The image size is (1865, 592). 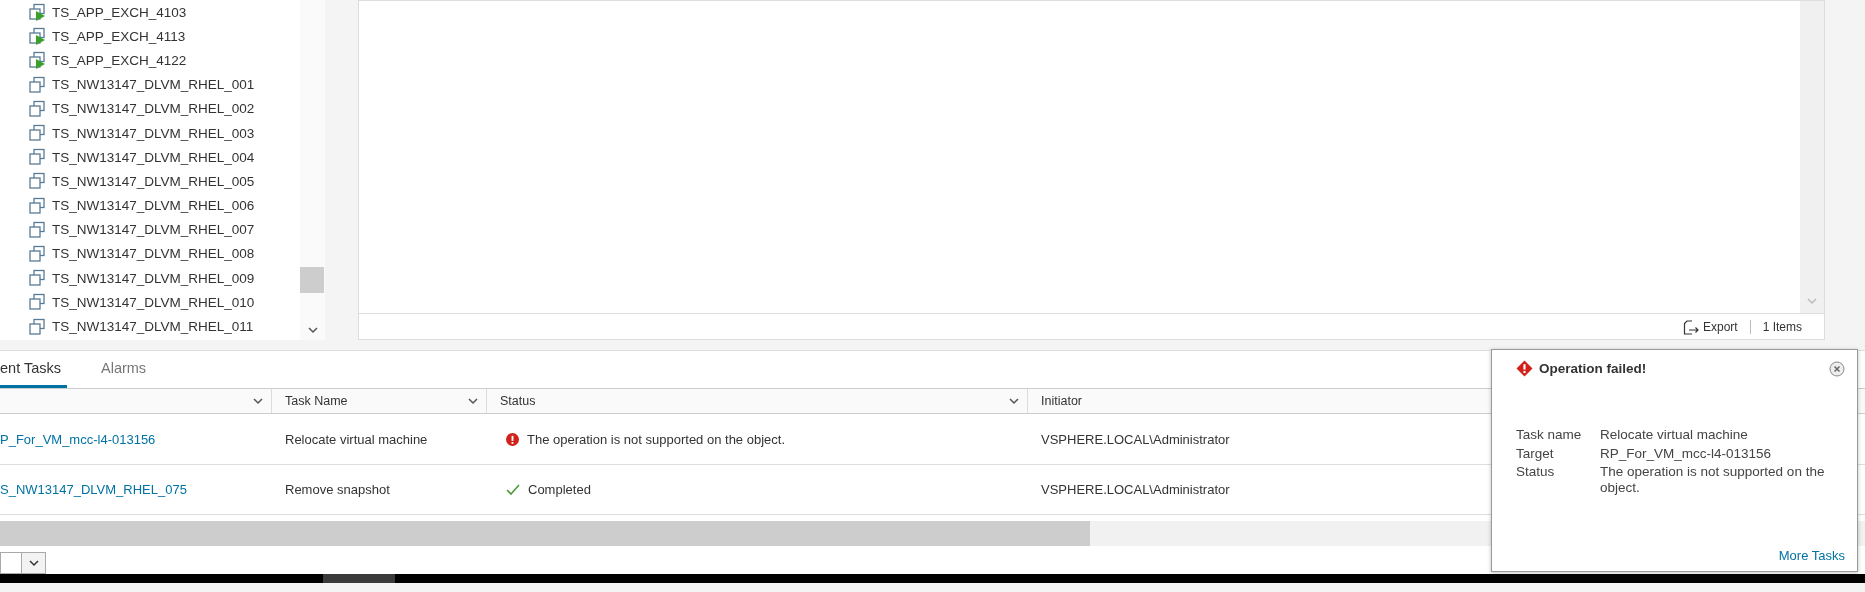 What do you see at coordinates (1549, 435) in the screenshot?
I see `detail-label: Task name` at bounding box center [1549, 435].